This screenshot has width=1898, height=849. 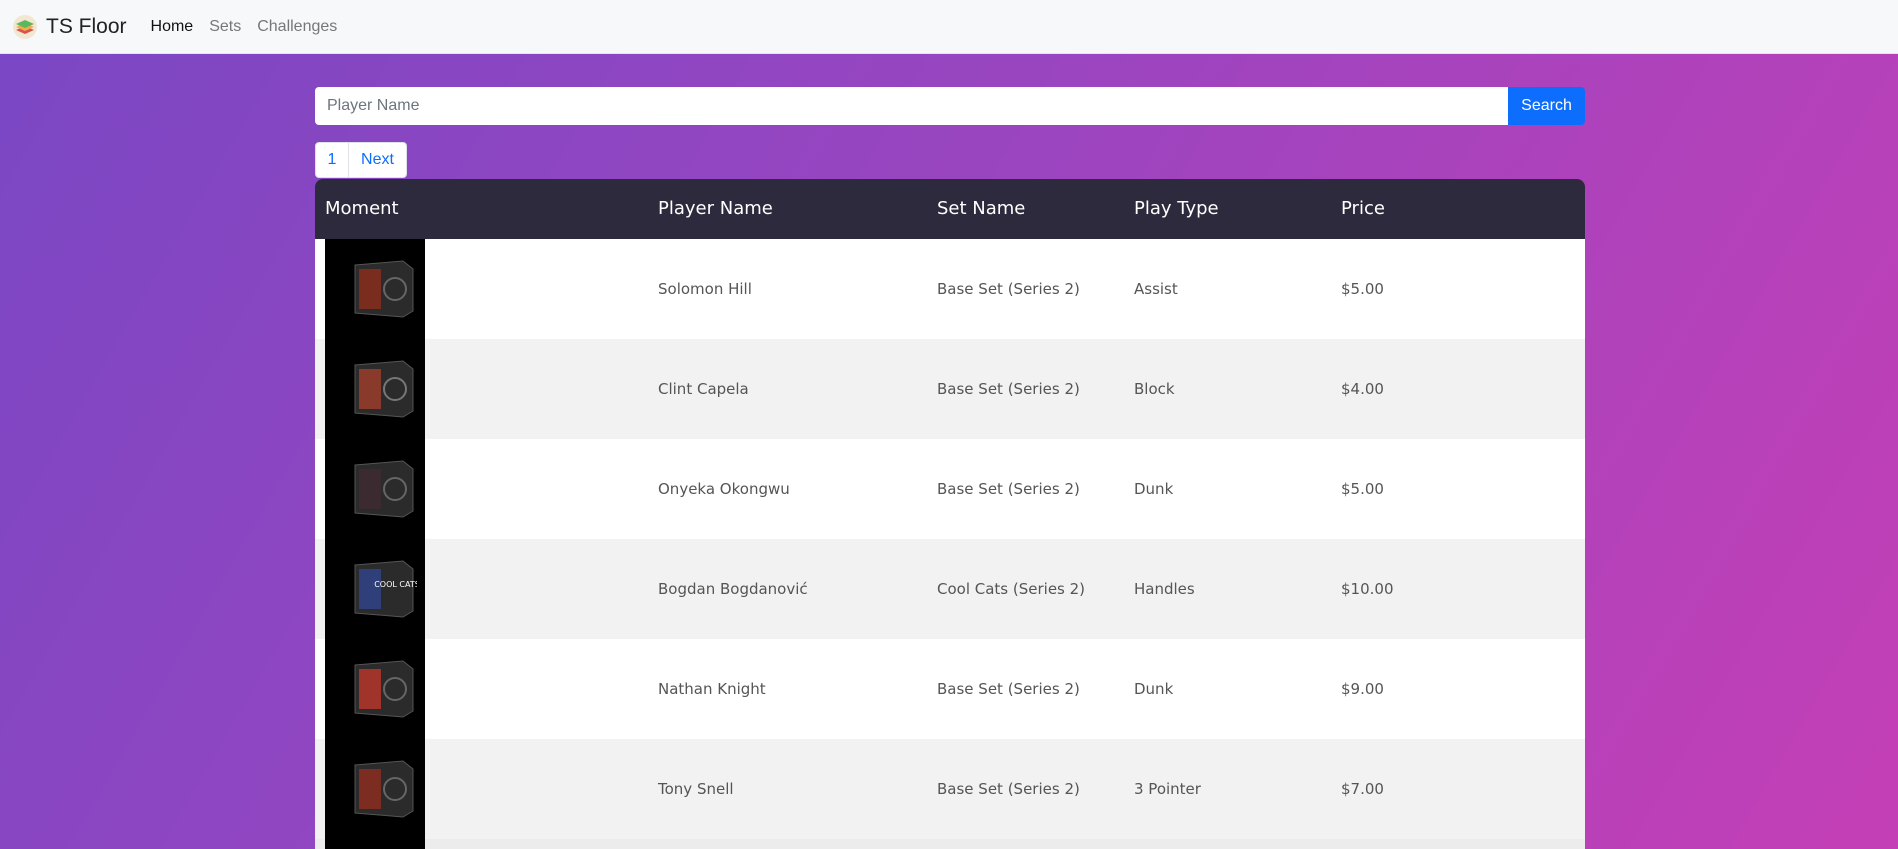 What do you see at coordinates (395, 584) in the screenshot?
I see `cool-cats-thumb-text: COOL CATS` at bounding box center [395, 584].